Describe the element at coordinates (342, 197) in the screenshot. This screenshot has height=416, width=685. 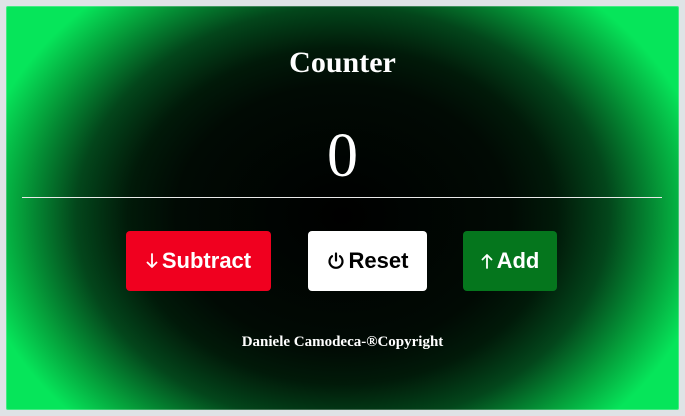
I see `divider` at that location.